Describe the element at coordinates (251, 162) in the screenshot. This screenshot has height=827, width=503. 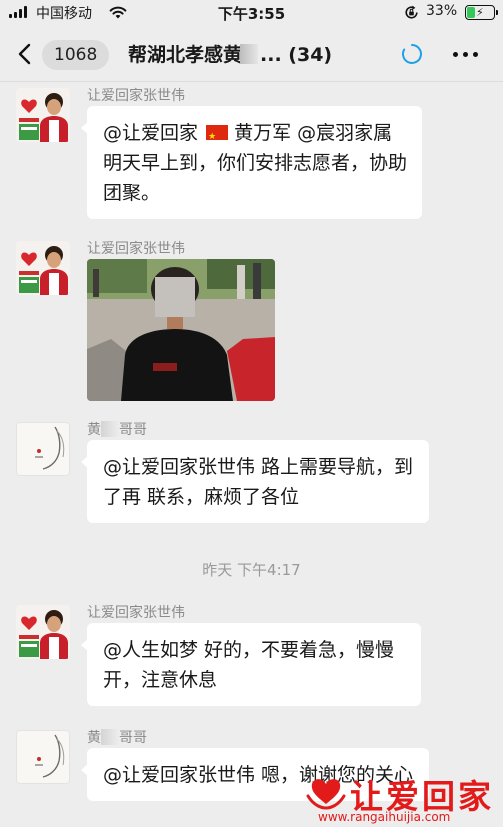
I see `message-bubble: @让爱回家 黄万军 @宸羽家属明天早上到，你们安排志愿者，协助团聚。` at that location.